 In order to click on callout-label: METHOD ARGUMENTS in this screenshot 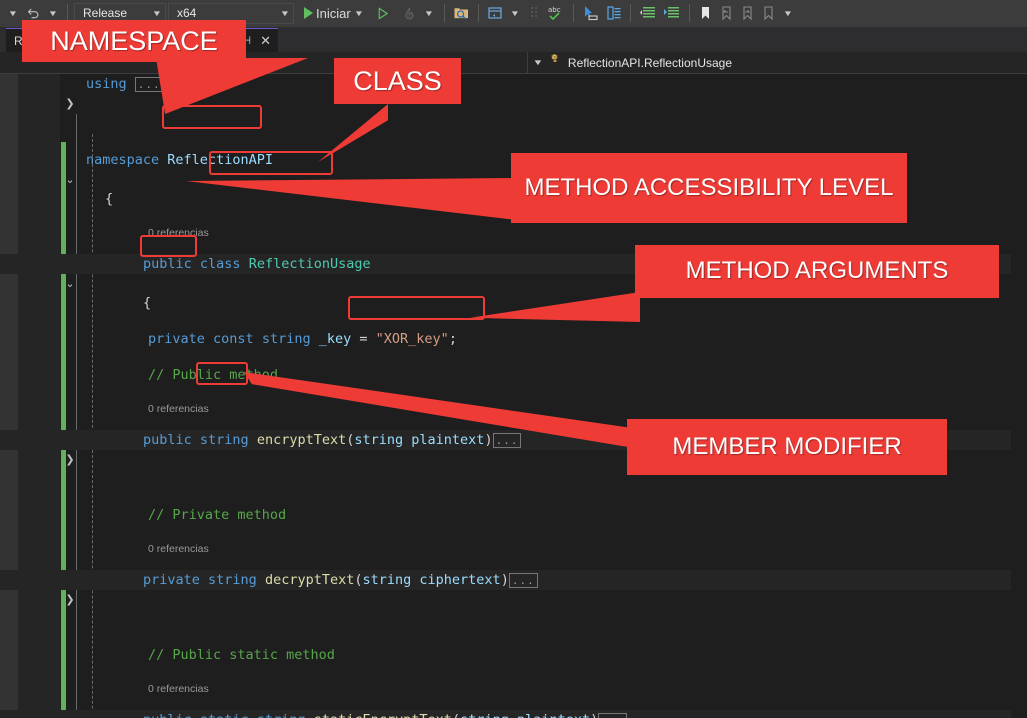, I will do `click(817, 271)`.